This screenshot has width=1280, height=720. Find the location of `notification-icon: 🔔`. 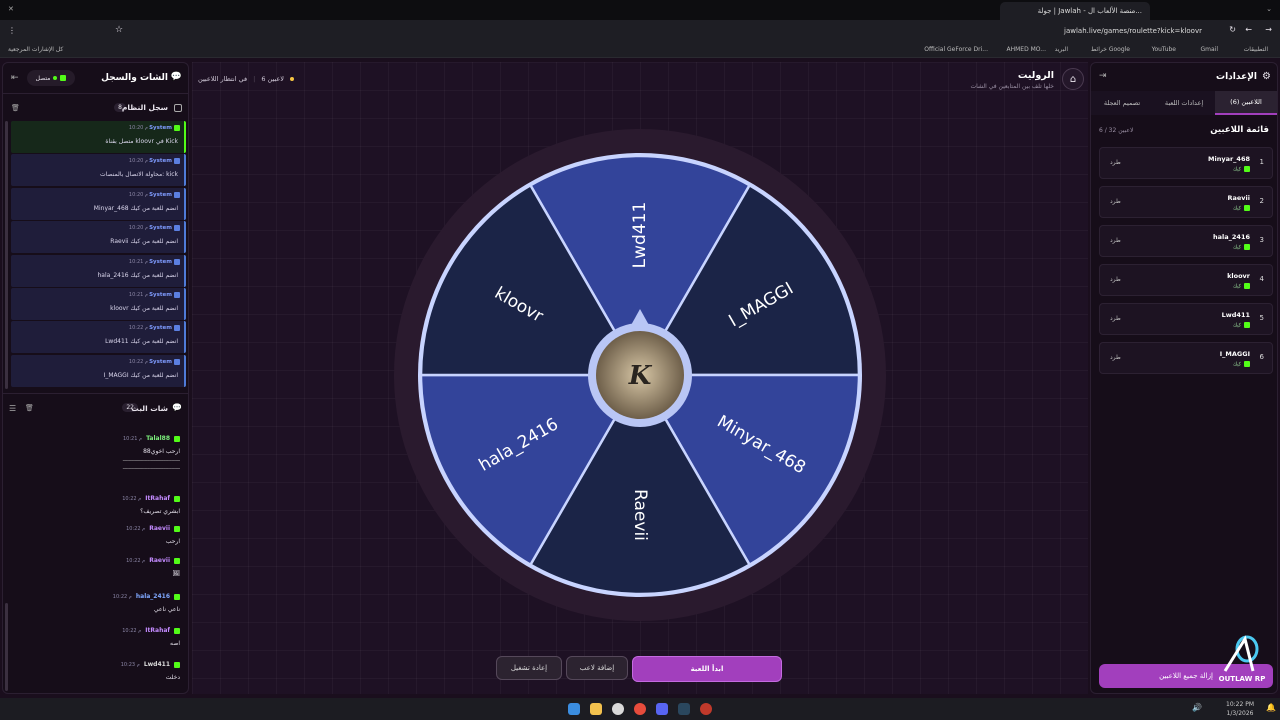

notification-icon: 🔔 is located at coordinates (1271, 707).